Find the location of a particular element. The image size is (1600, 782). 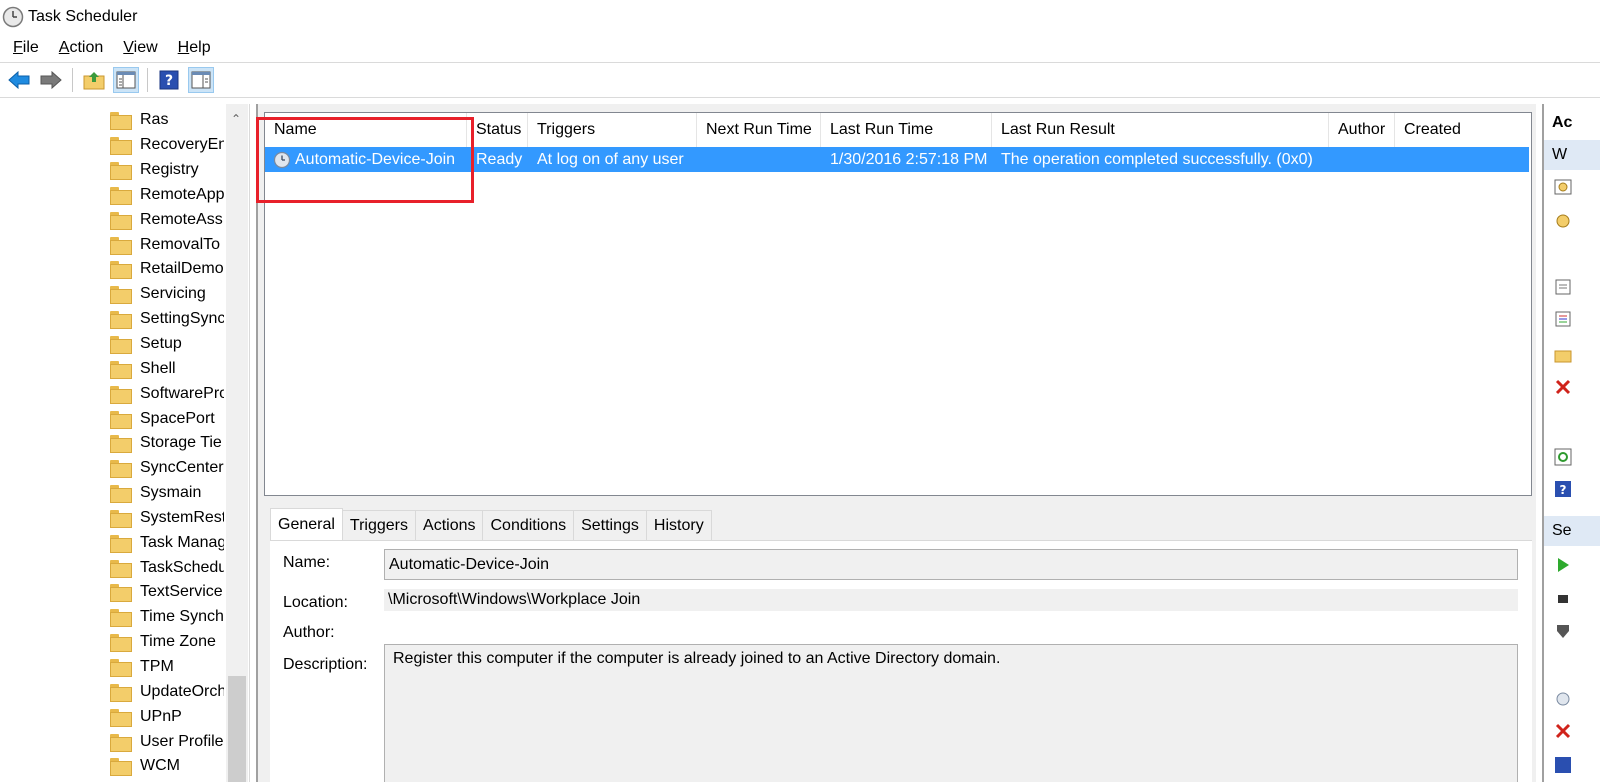

show-hide-action-pane-button is located at coordinates (201, 80).